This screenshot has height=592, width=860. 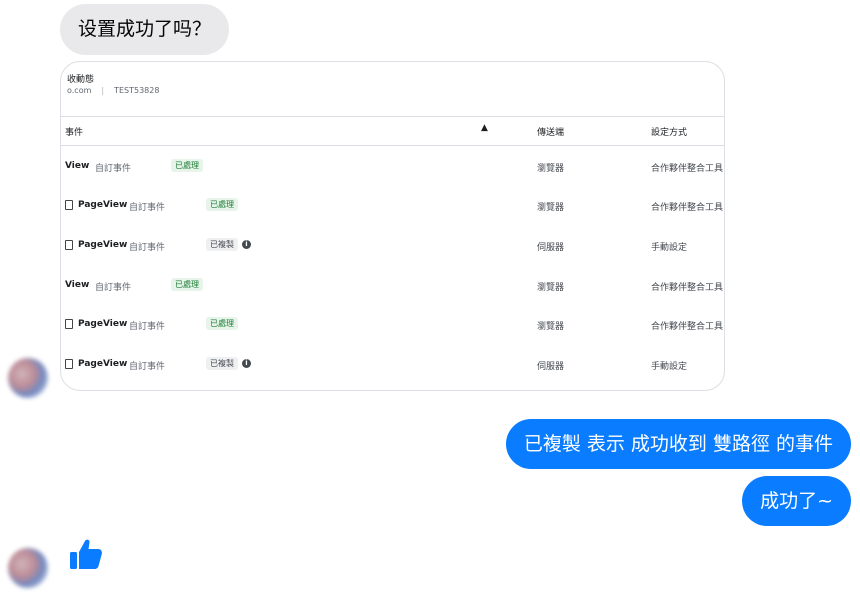 What do you see at coordinates (796, 501) in the screenshot?
I see `outgoing-message: 成功了~` at bounding box center [796, 501].